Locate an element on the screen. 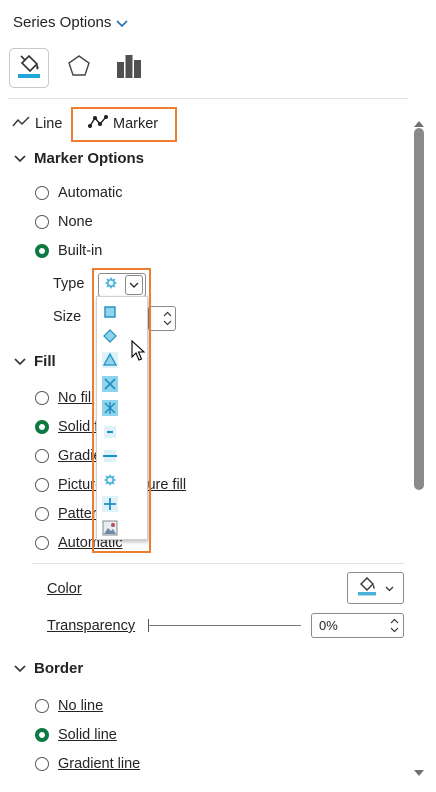 This screenshot has height=792, width=436. transparency-label: Transparency is located at coordinates (91, 626).